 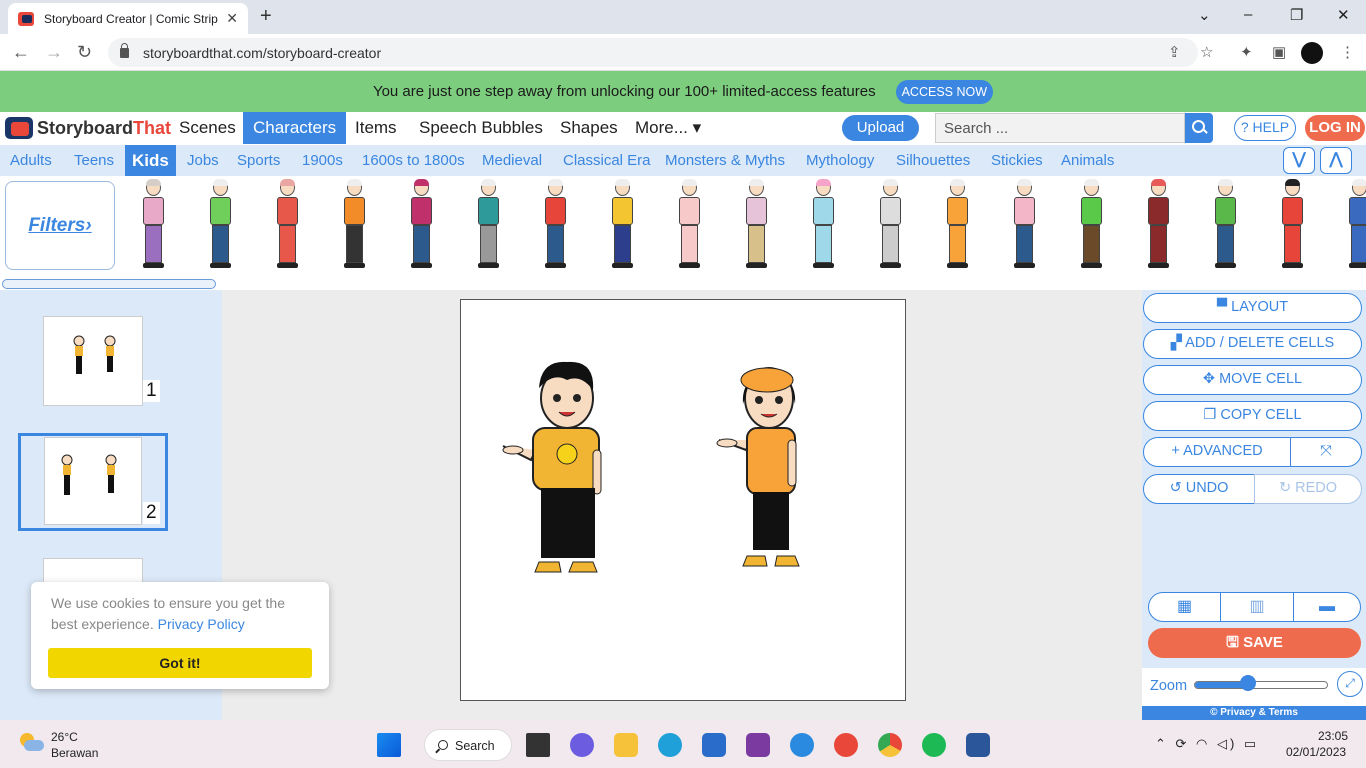 I want to click on zoom-slider-track, so click(x=1261, y=685).